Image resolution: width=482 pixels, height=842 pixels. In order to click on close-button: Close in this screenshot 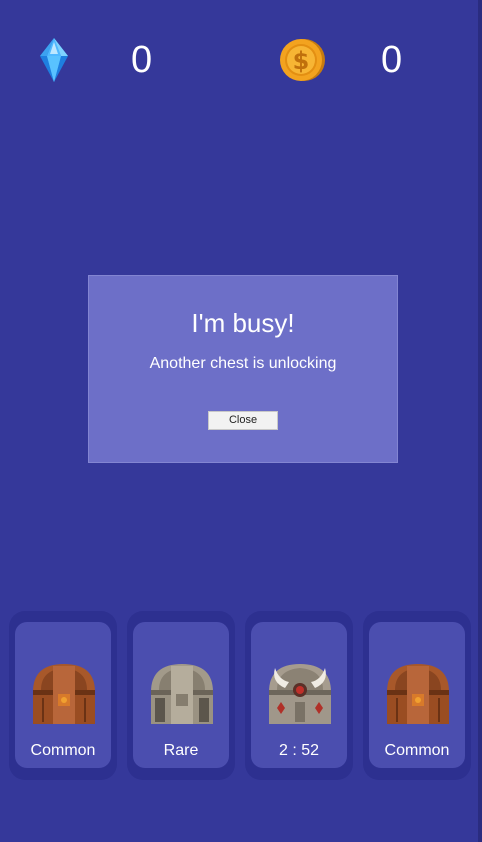, I will do `click(243, 420)`.